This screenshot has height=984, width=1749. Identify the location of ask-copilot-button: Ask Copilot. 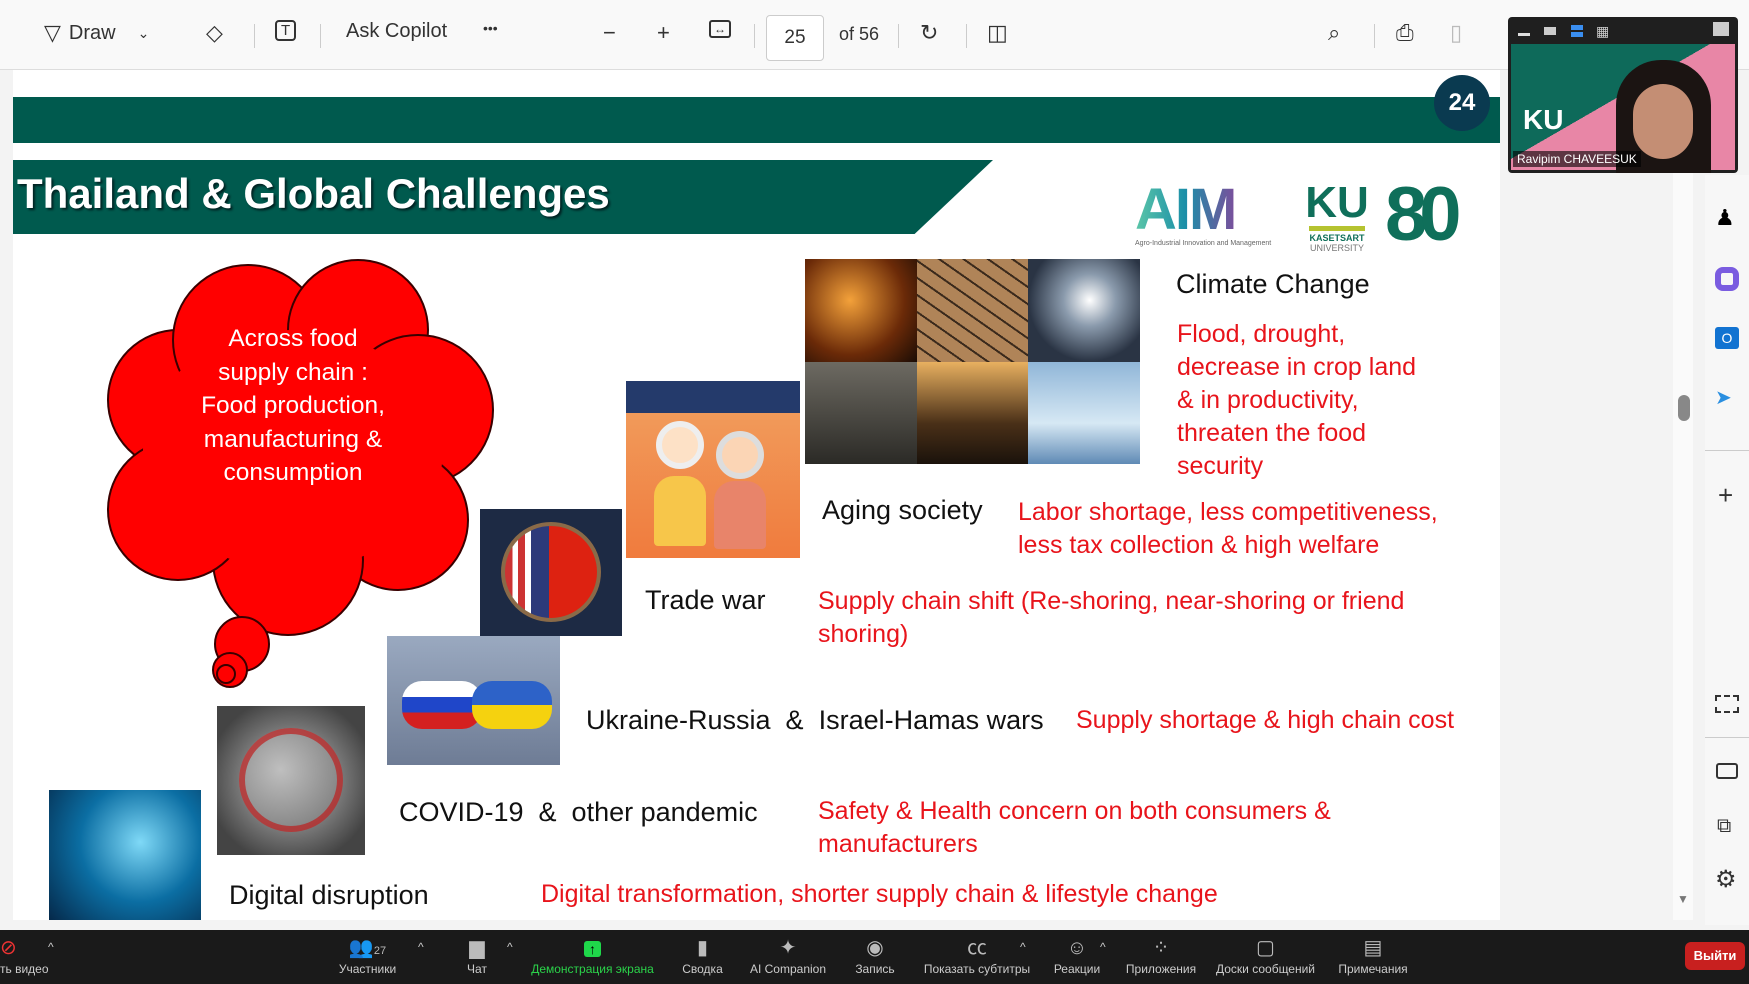
(396, 31).